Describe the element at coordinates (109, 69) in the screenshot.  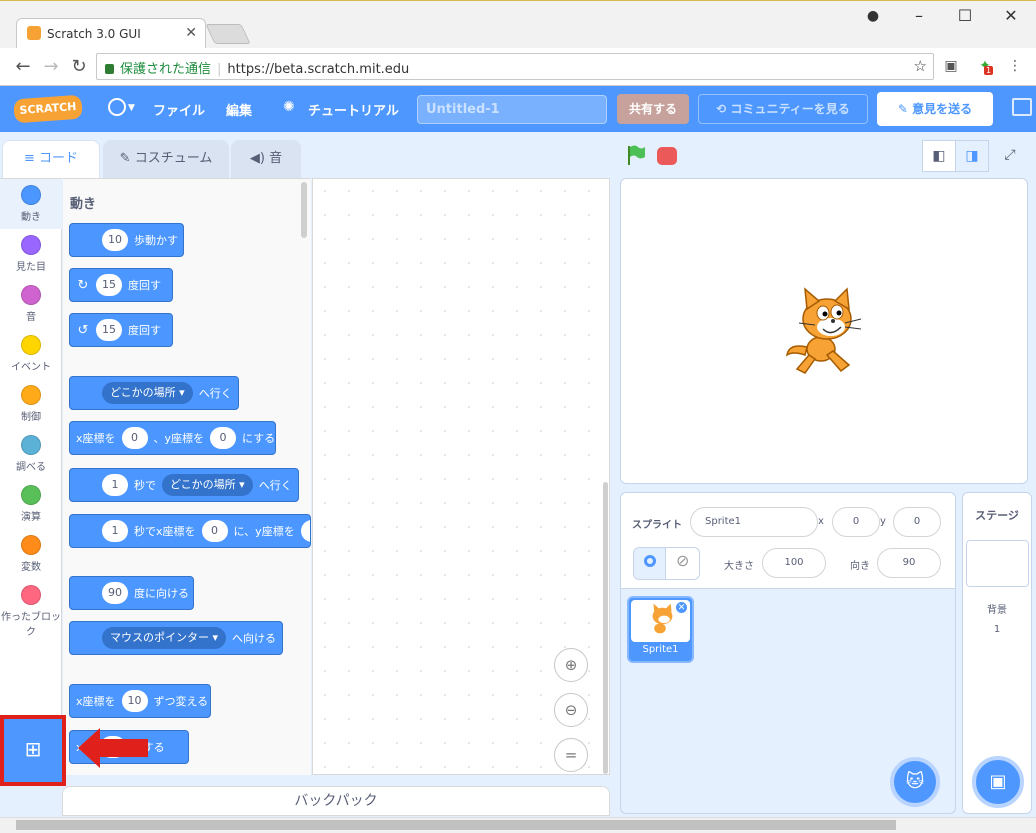
I see `lock-icon` at that location.